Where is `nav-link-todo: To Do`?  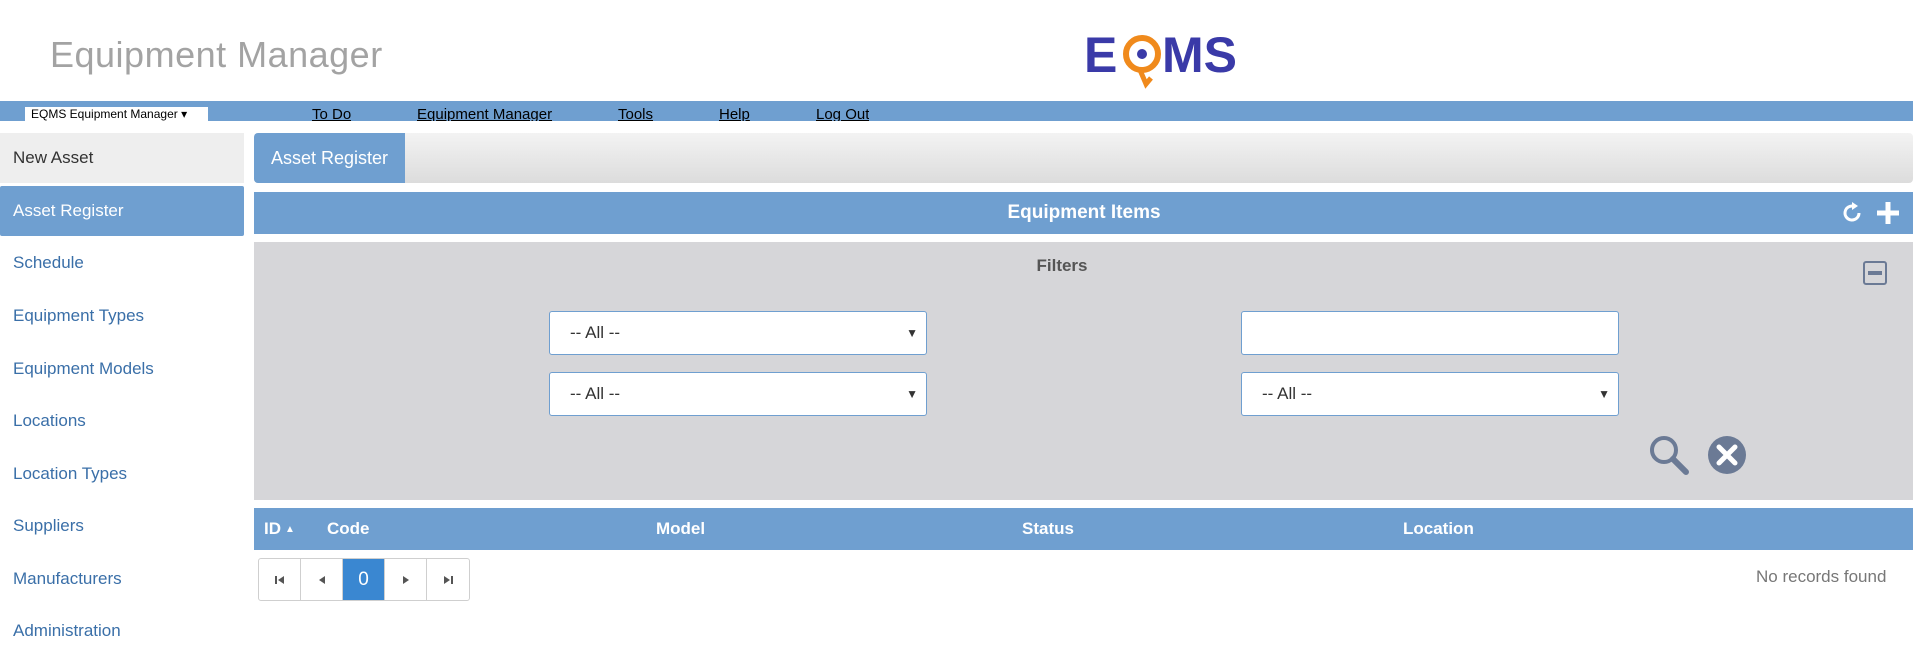 nav-link-todo: To Do is located at coordinates (331, 114).